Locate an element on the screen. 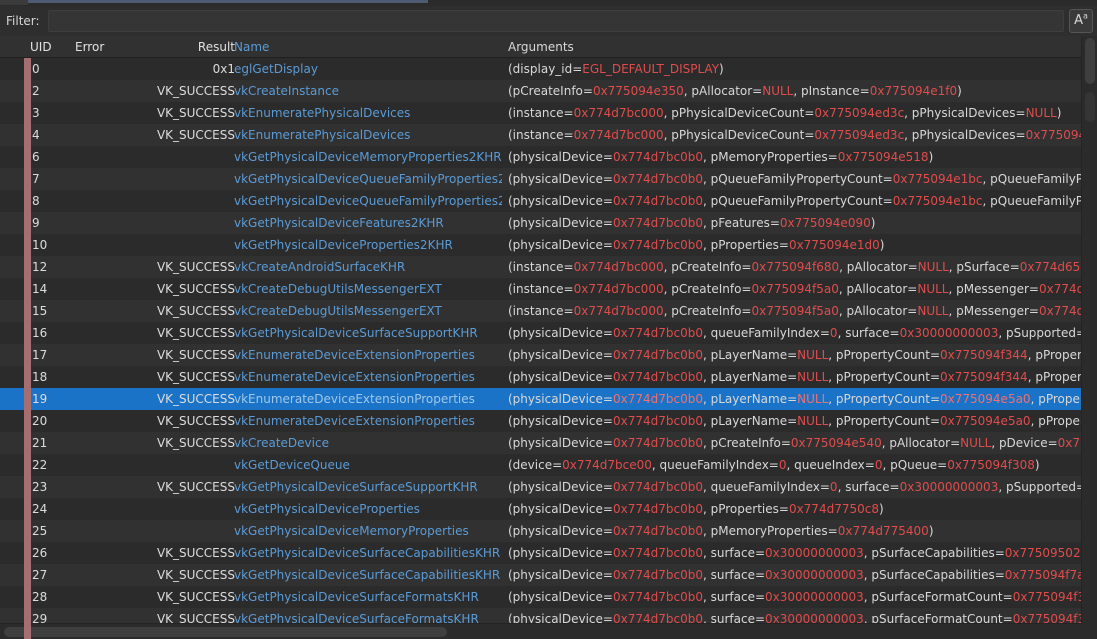 This screenshot has width=1097, height=639. argument-value: EGL_DEFAULT_DISPLAY is located at coordinates (651, 69).